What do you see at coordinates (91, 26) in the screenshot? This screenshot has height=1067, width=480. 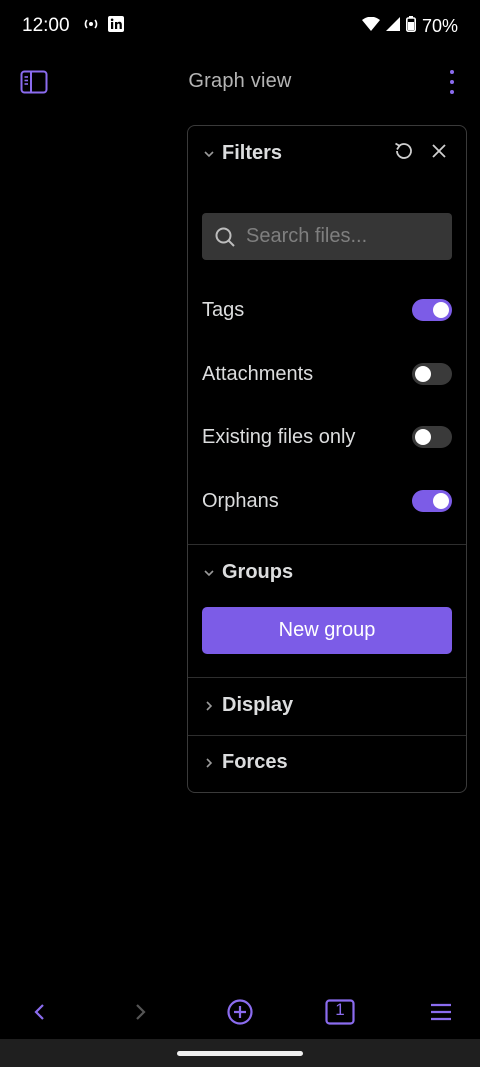 I see `hotspot-icon` at bounding box center [91, 26].